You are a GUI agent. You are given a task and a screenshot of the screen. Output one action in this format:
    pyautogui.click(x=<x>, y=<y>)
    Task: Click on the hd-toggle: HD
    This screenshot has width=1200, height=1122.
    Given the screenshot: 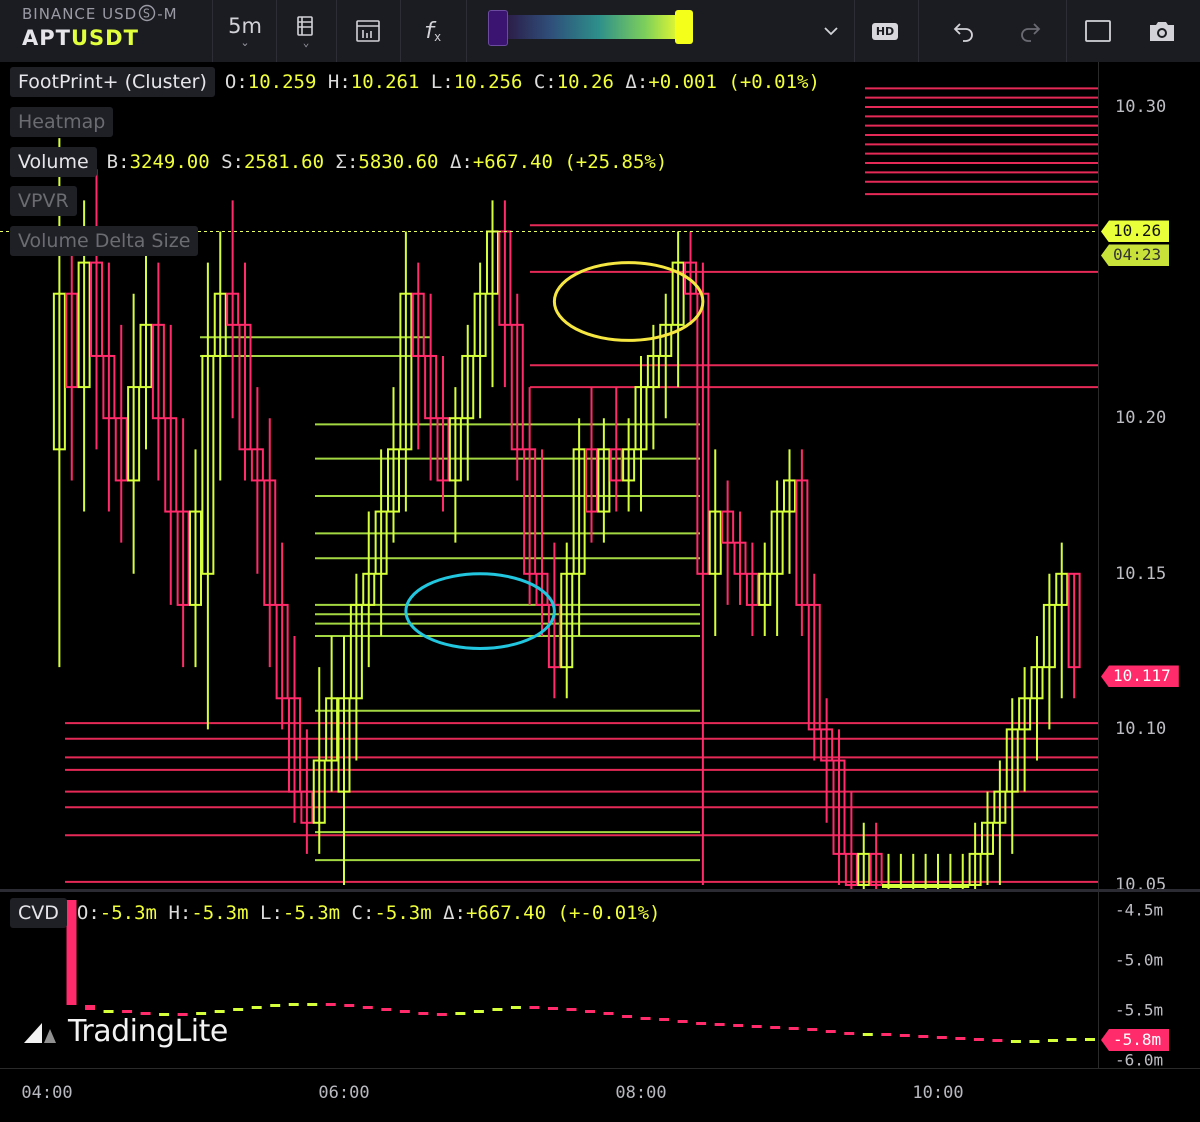 What is the action you would take?
    pyautogui.click(x=885, y=31)
    